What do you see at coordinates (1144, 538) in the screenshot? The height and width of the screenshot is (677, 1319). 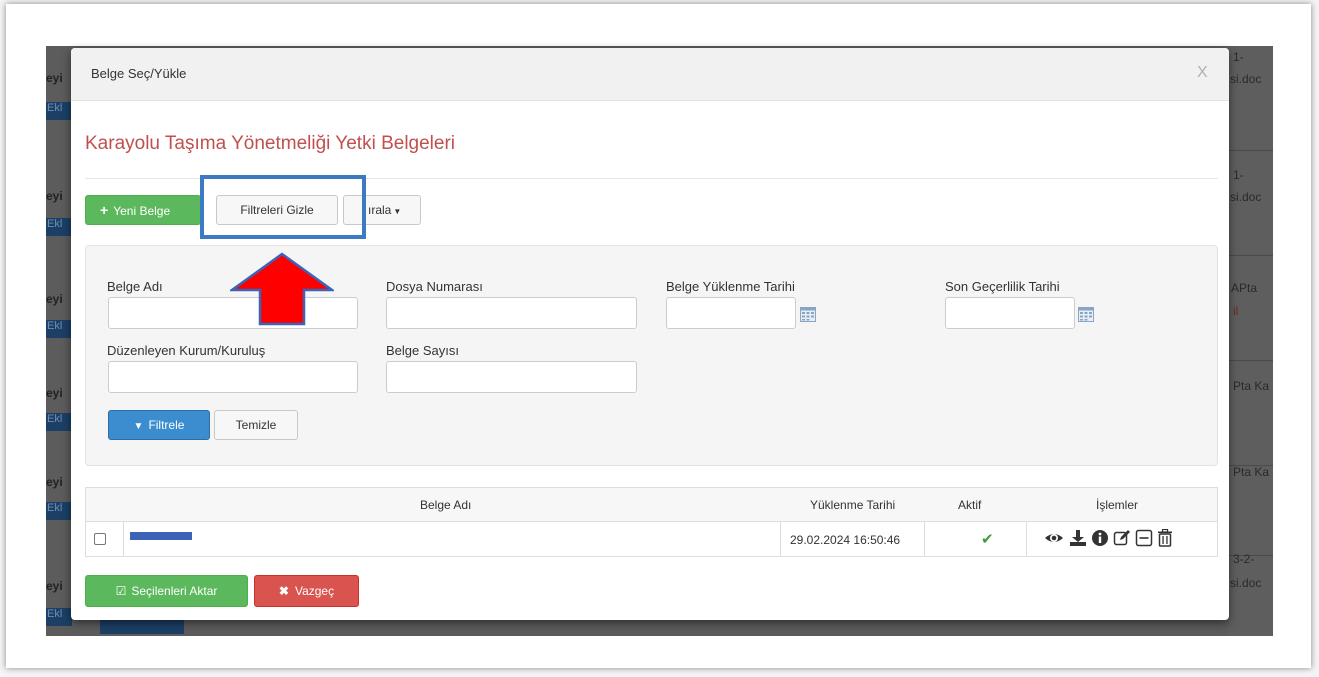 I see `minus-square-icon` at bounding box center [1144, 538].